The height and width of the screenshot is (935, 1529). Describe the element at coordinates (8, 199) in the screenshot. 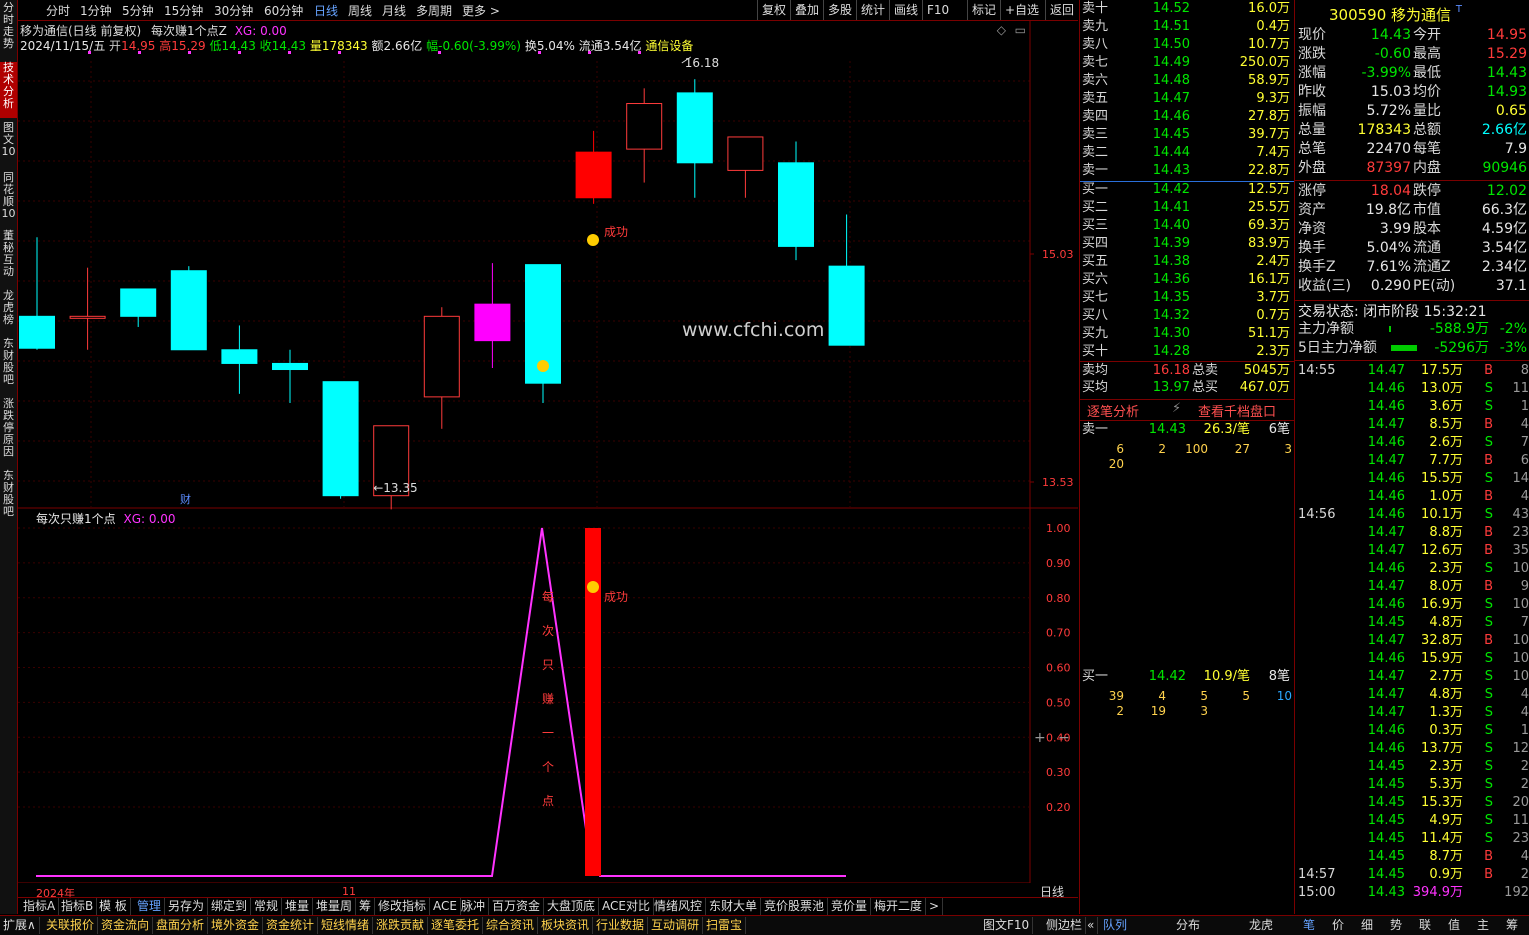

I see `vtab-3: 同花顺10` at that location.